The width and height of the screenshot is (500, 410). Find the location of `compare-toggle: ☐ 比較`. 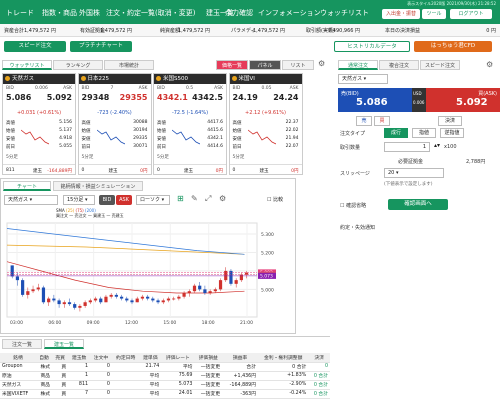

compare-toggle: ☐ 比較 is located at coordinates (275, 199).